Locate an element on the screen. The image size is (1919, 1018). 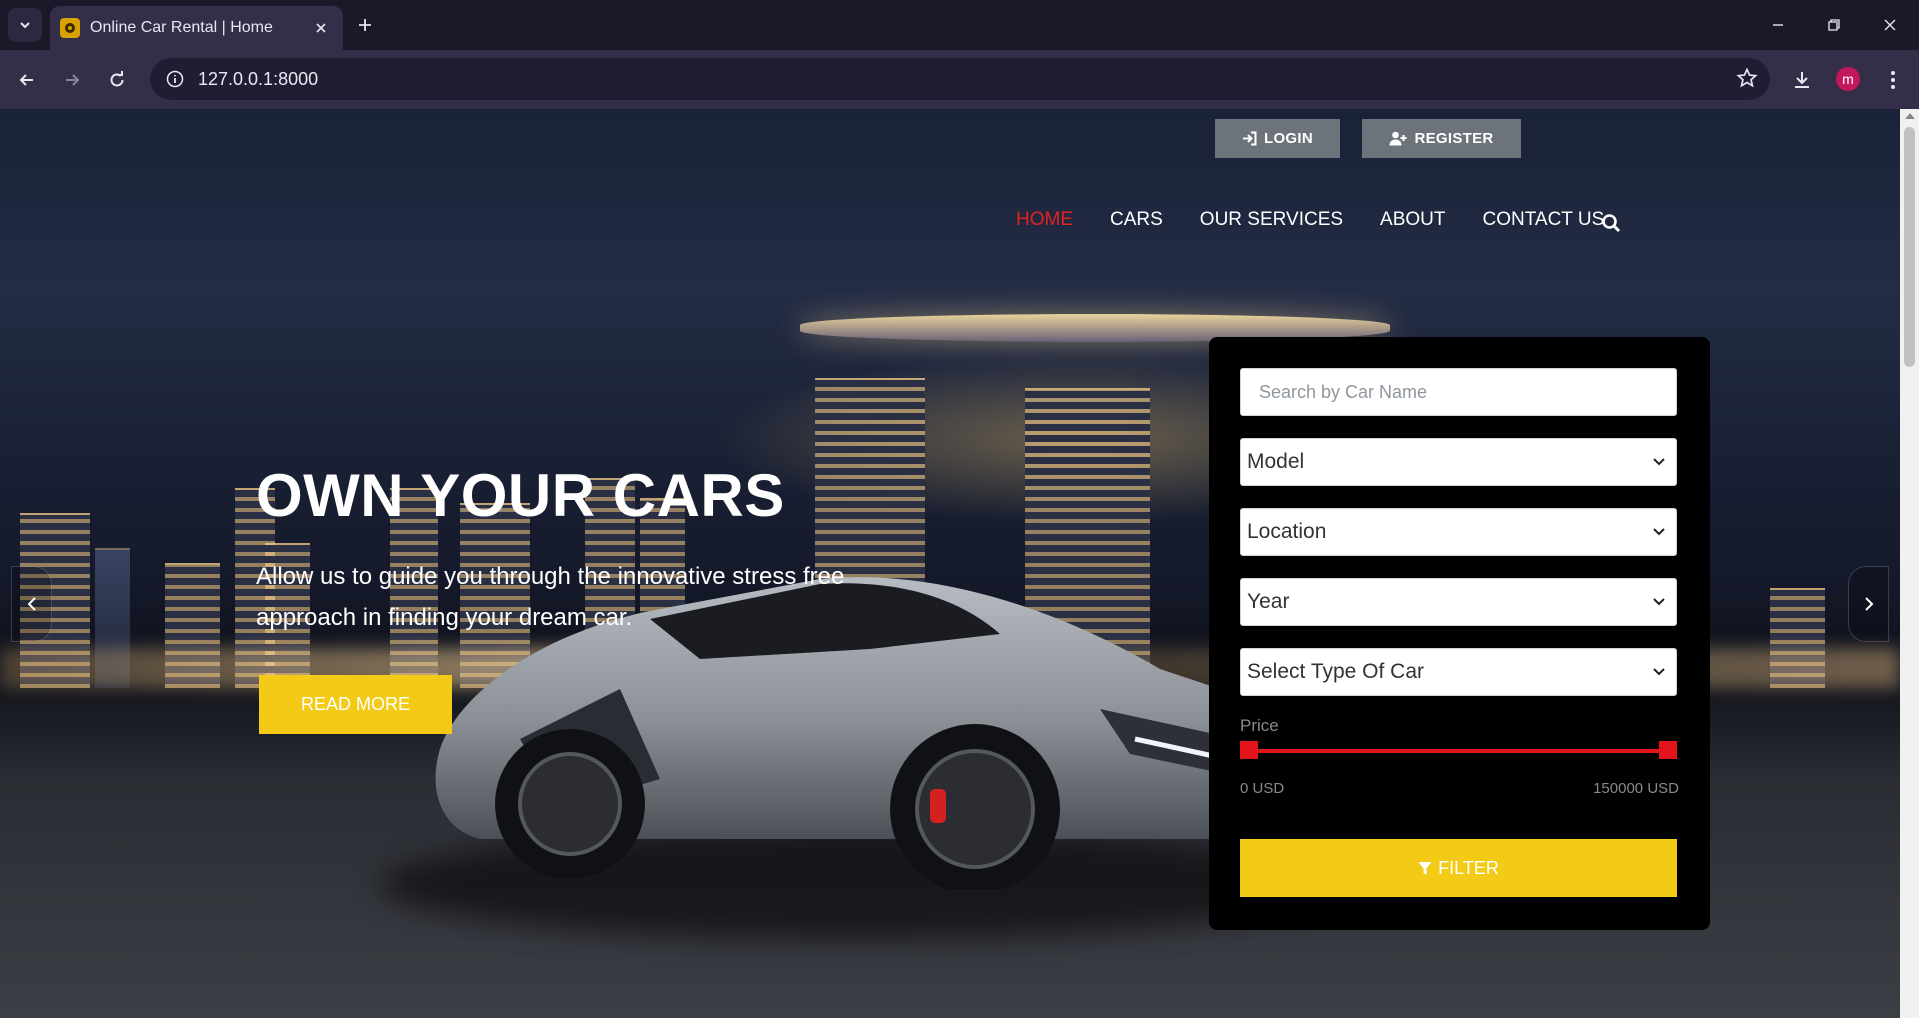
car-name-search-input is located at coordinates (1458, 392).